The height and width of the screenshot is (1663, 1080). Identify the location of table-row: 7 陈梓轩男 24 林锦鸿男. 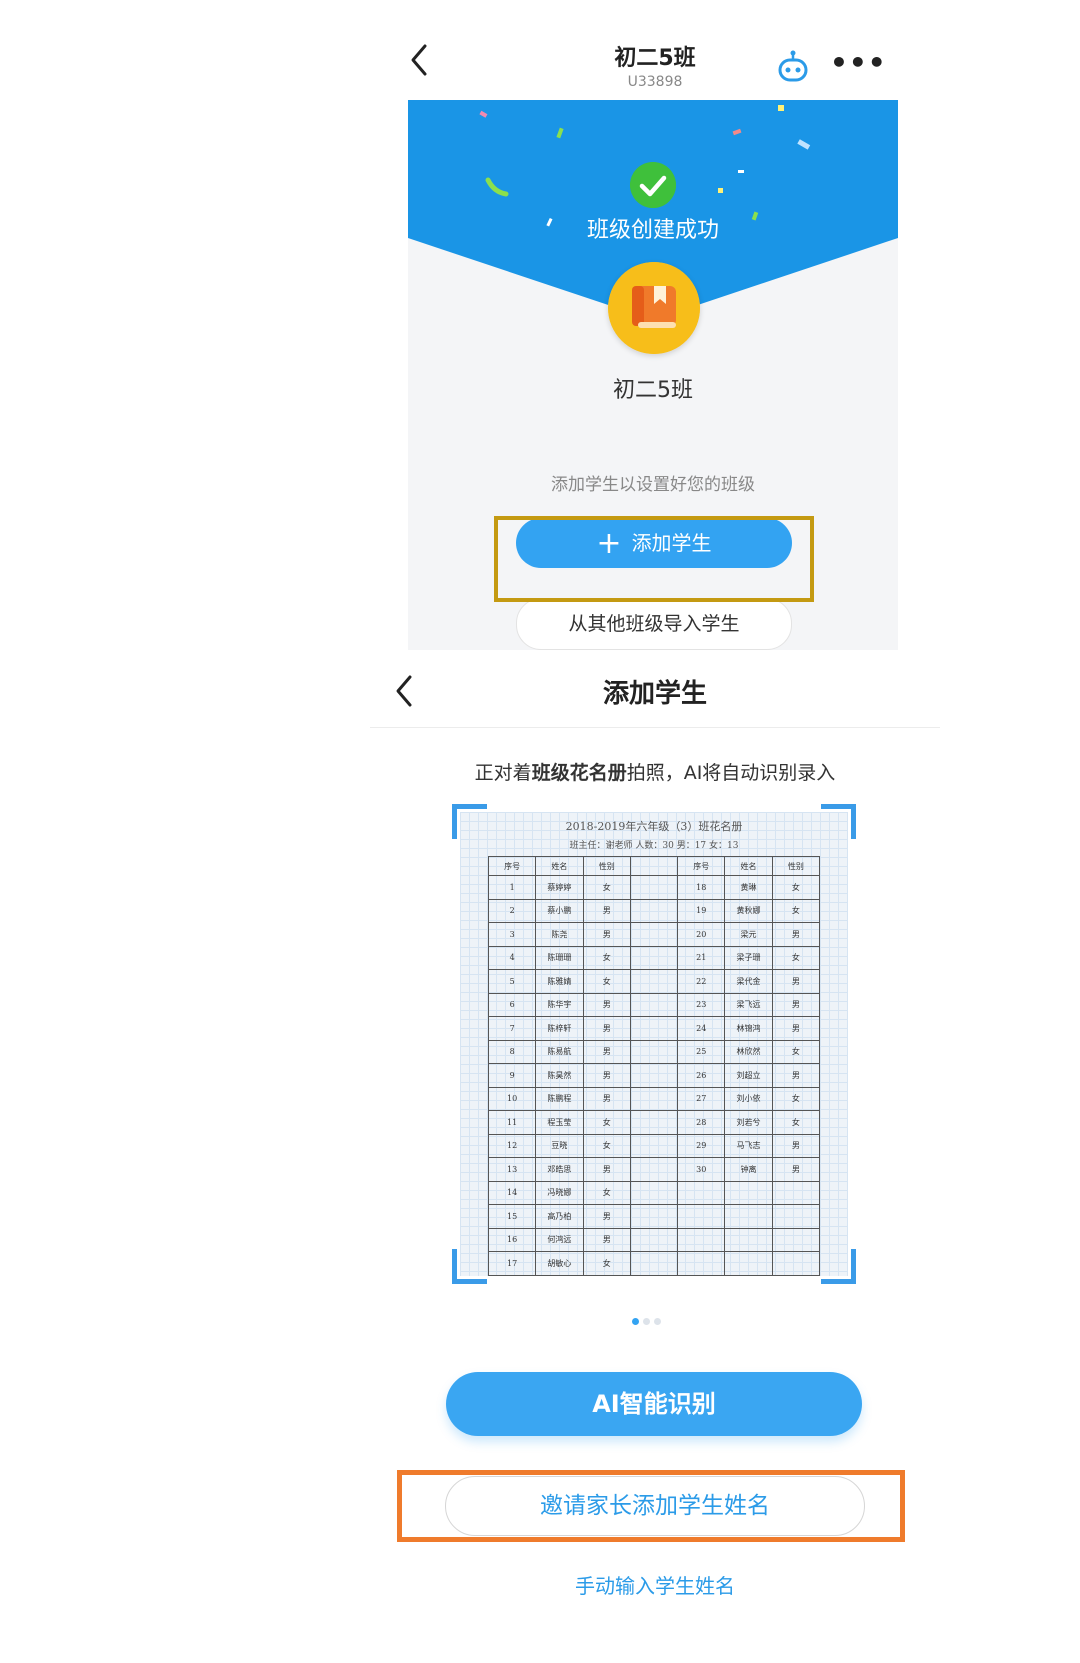
(654, 1028).